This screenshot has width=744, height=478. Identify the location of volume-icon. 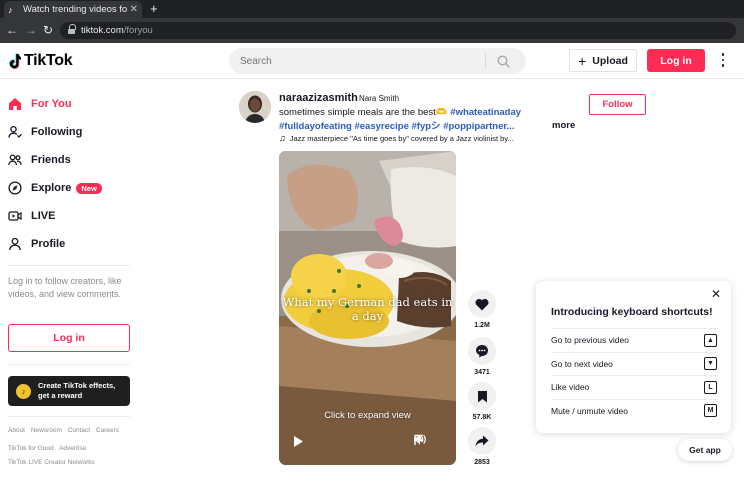
(419, 439).